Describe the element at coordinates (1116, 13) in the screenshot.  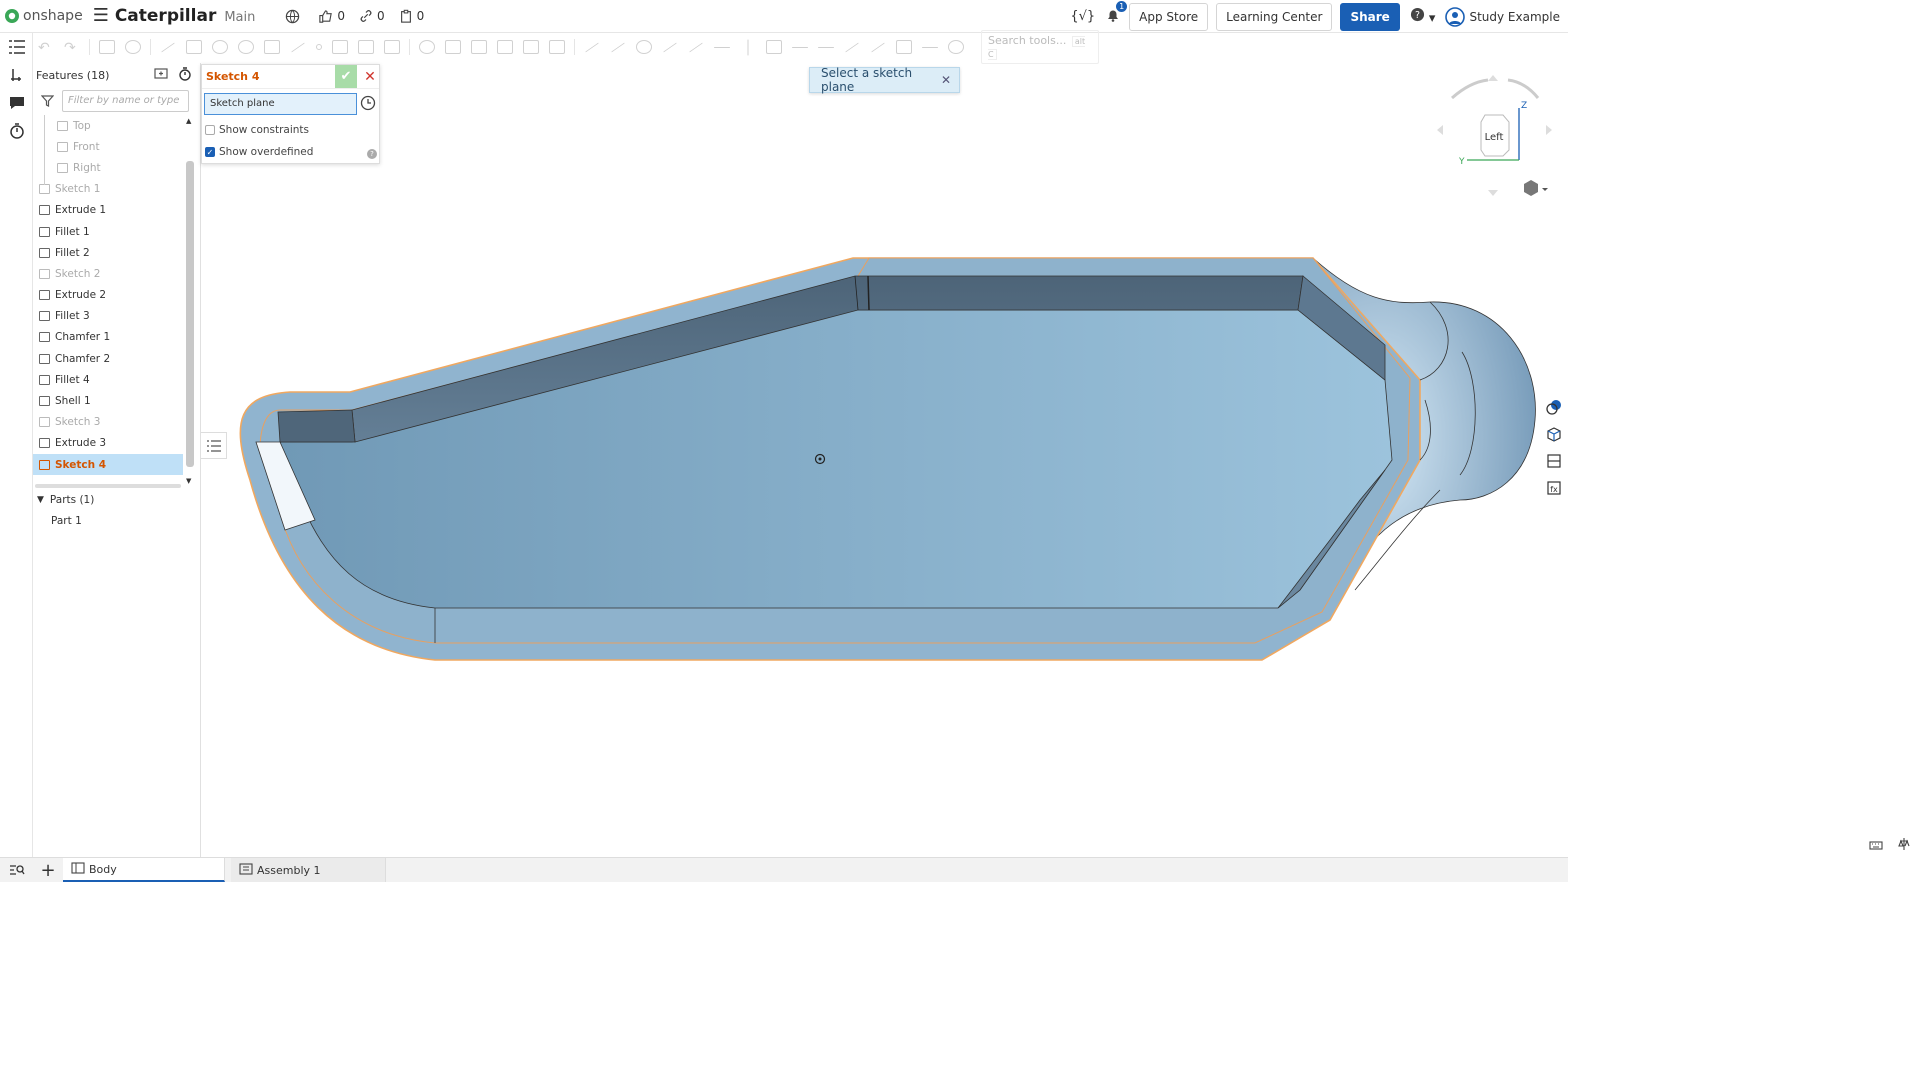
I see `notifications-icon: 1` at that location.